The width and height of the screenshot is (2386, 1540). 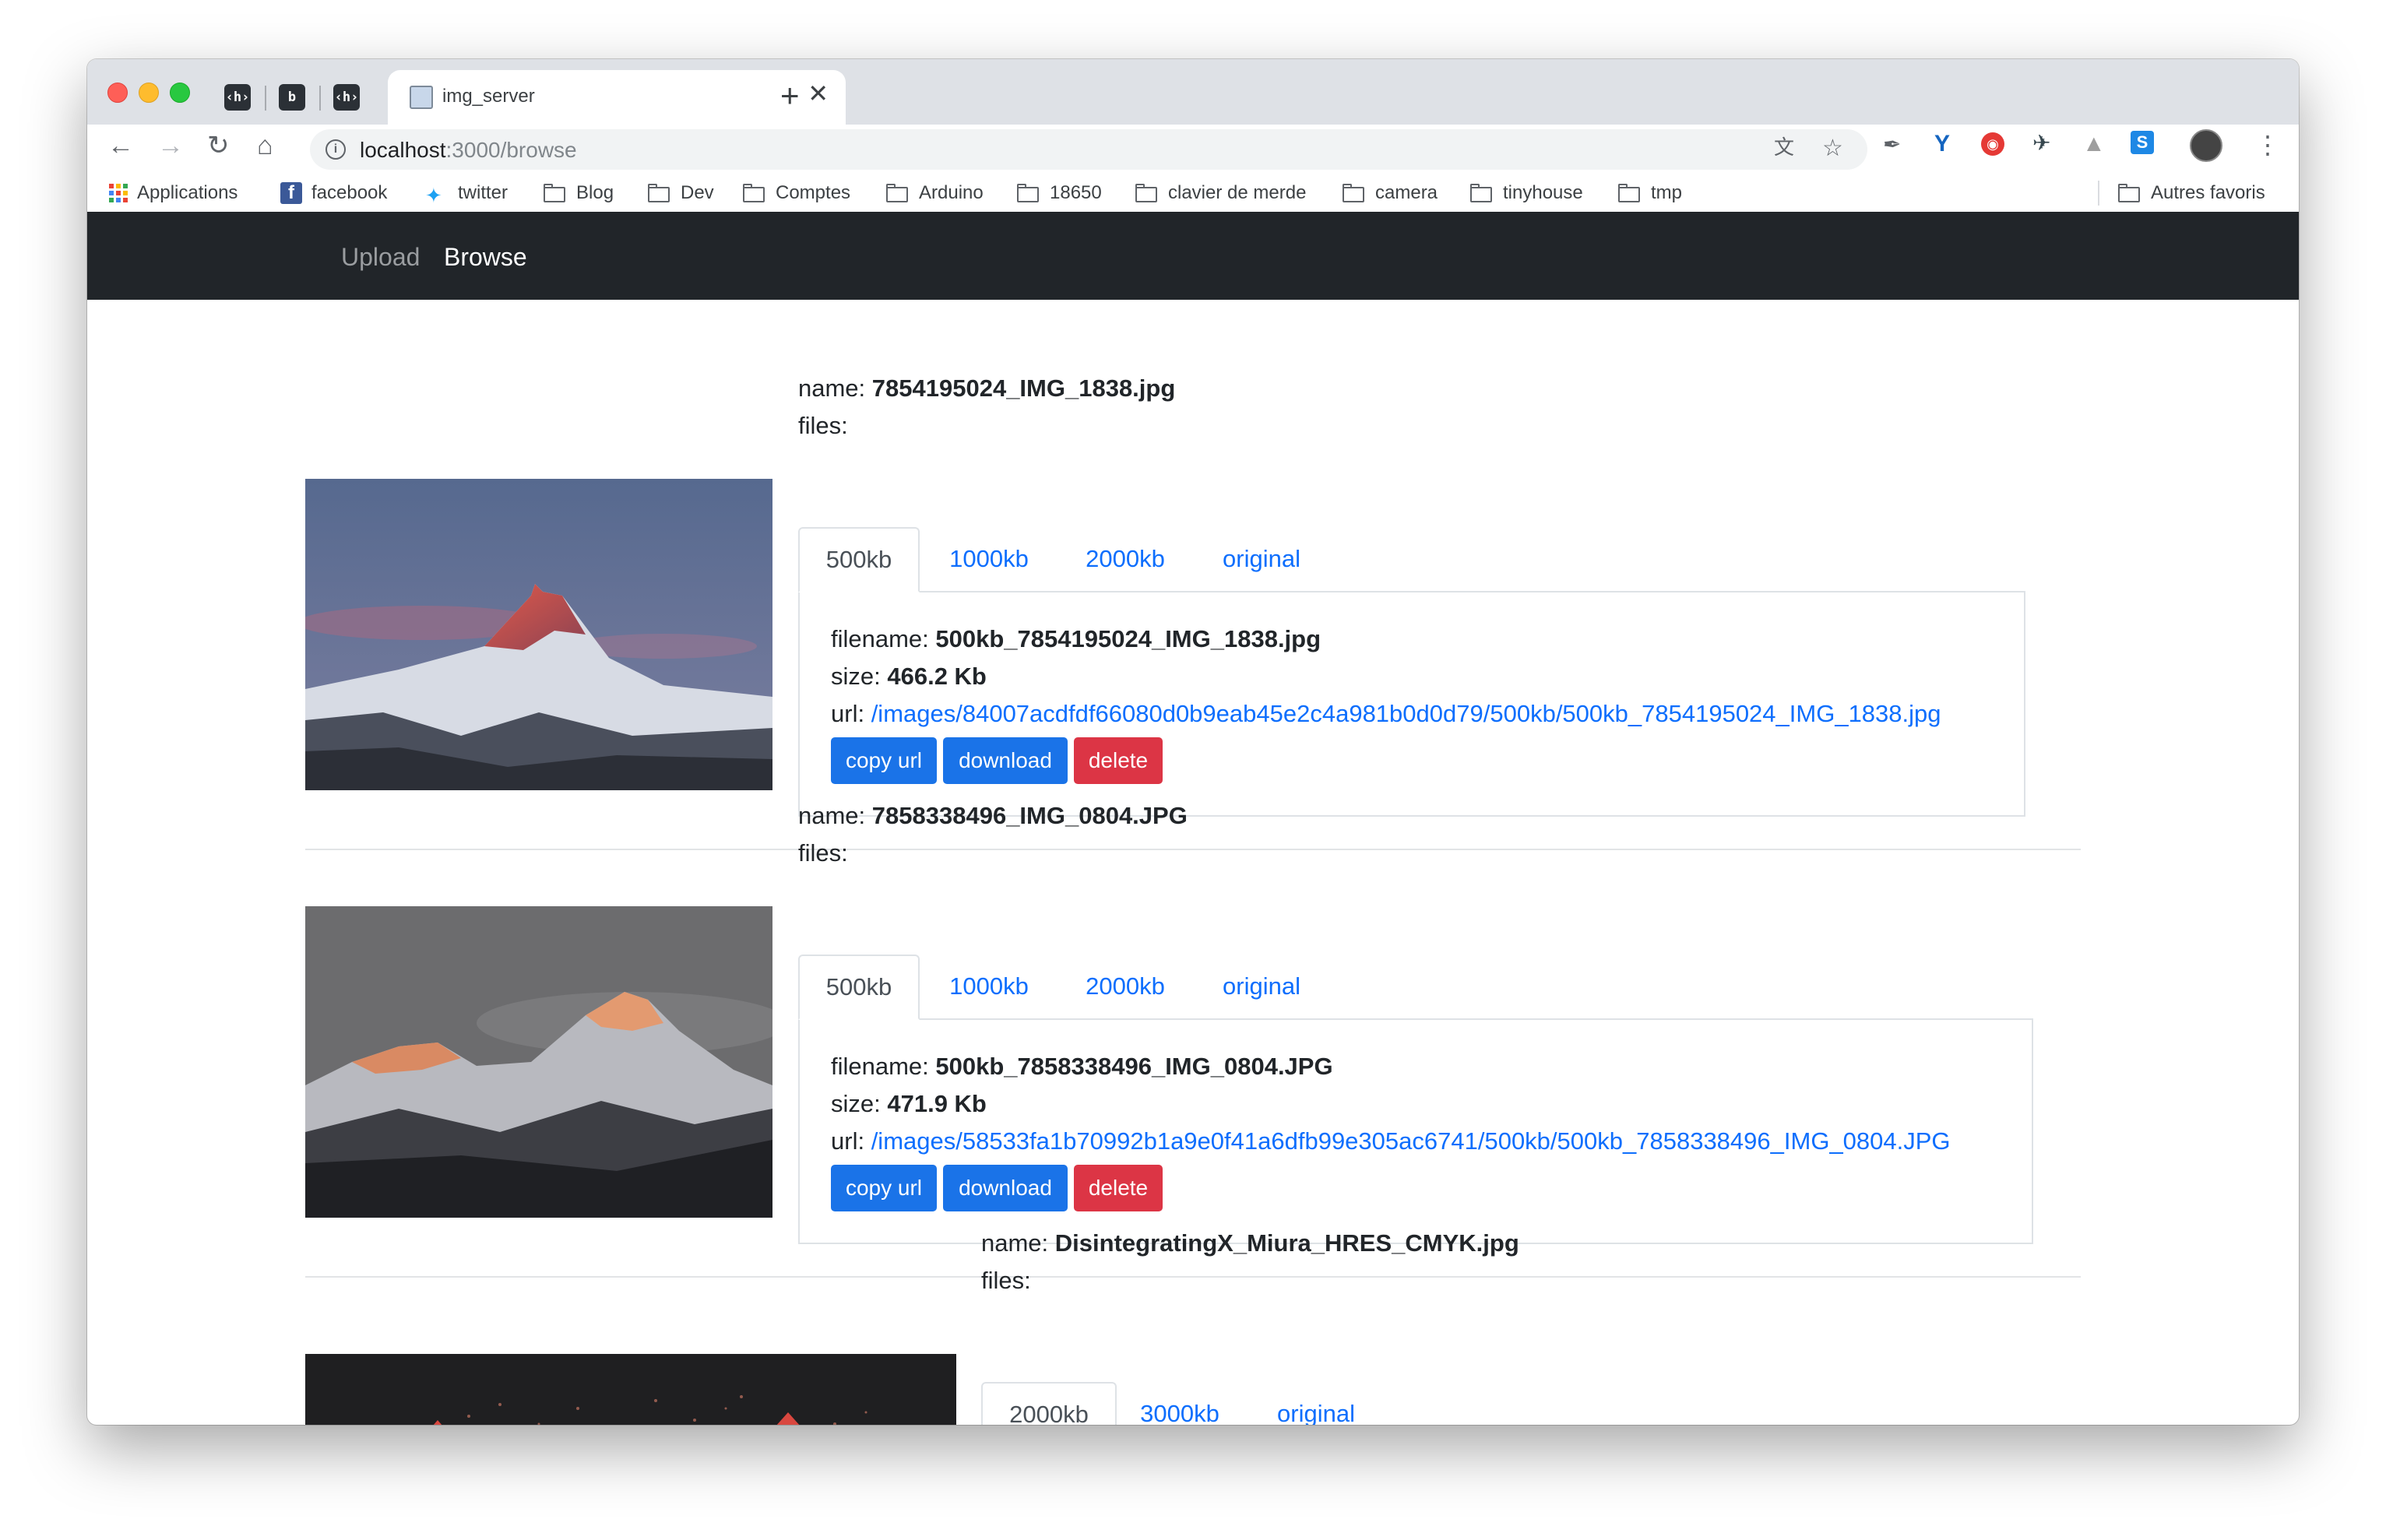 What do you see at coordinates (180, 93) in the screenshot?
I see `zoom-window-button` at bounding box center [180, 93].